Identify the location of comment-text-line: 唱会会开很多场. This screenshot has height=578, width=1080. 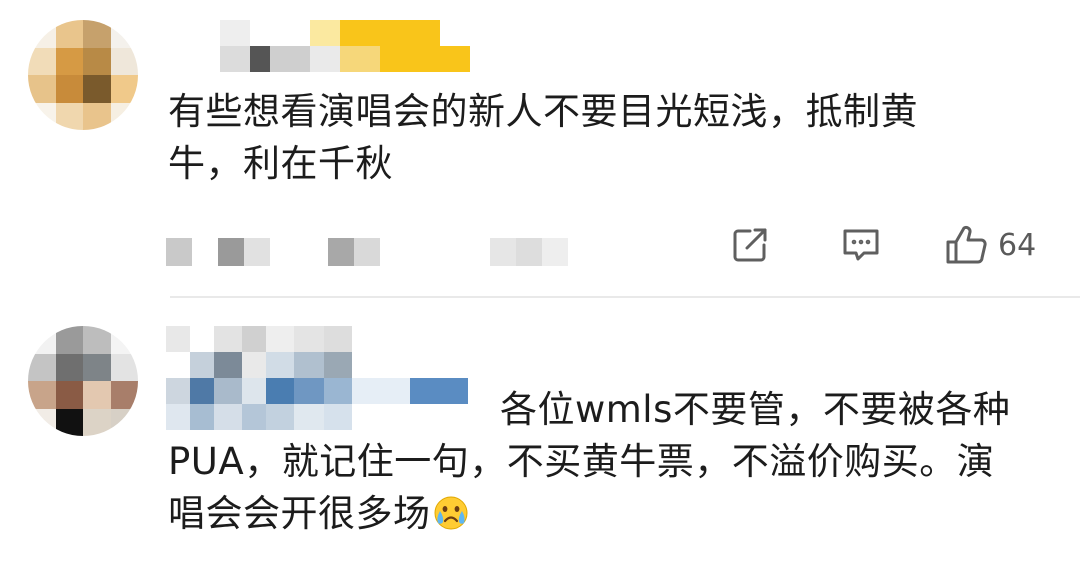
(299, 513).